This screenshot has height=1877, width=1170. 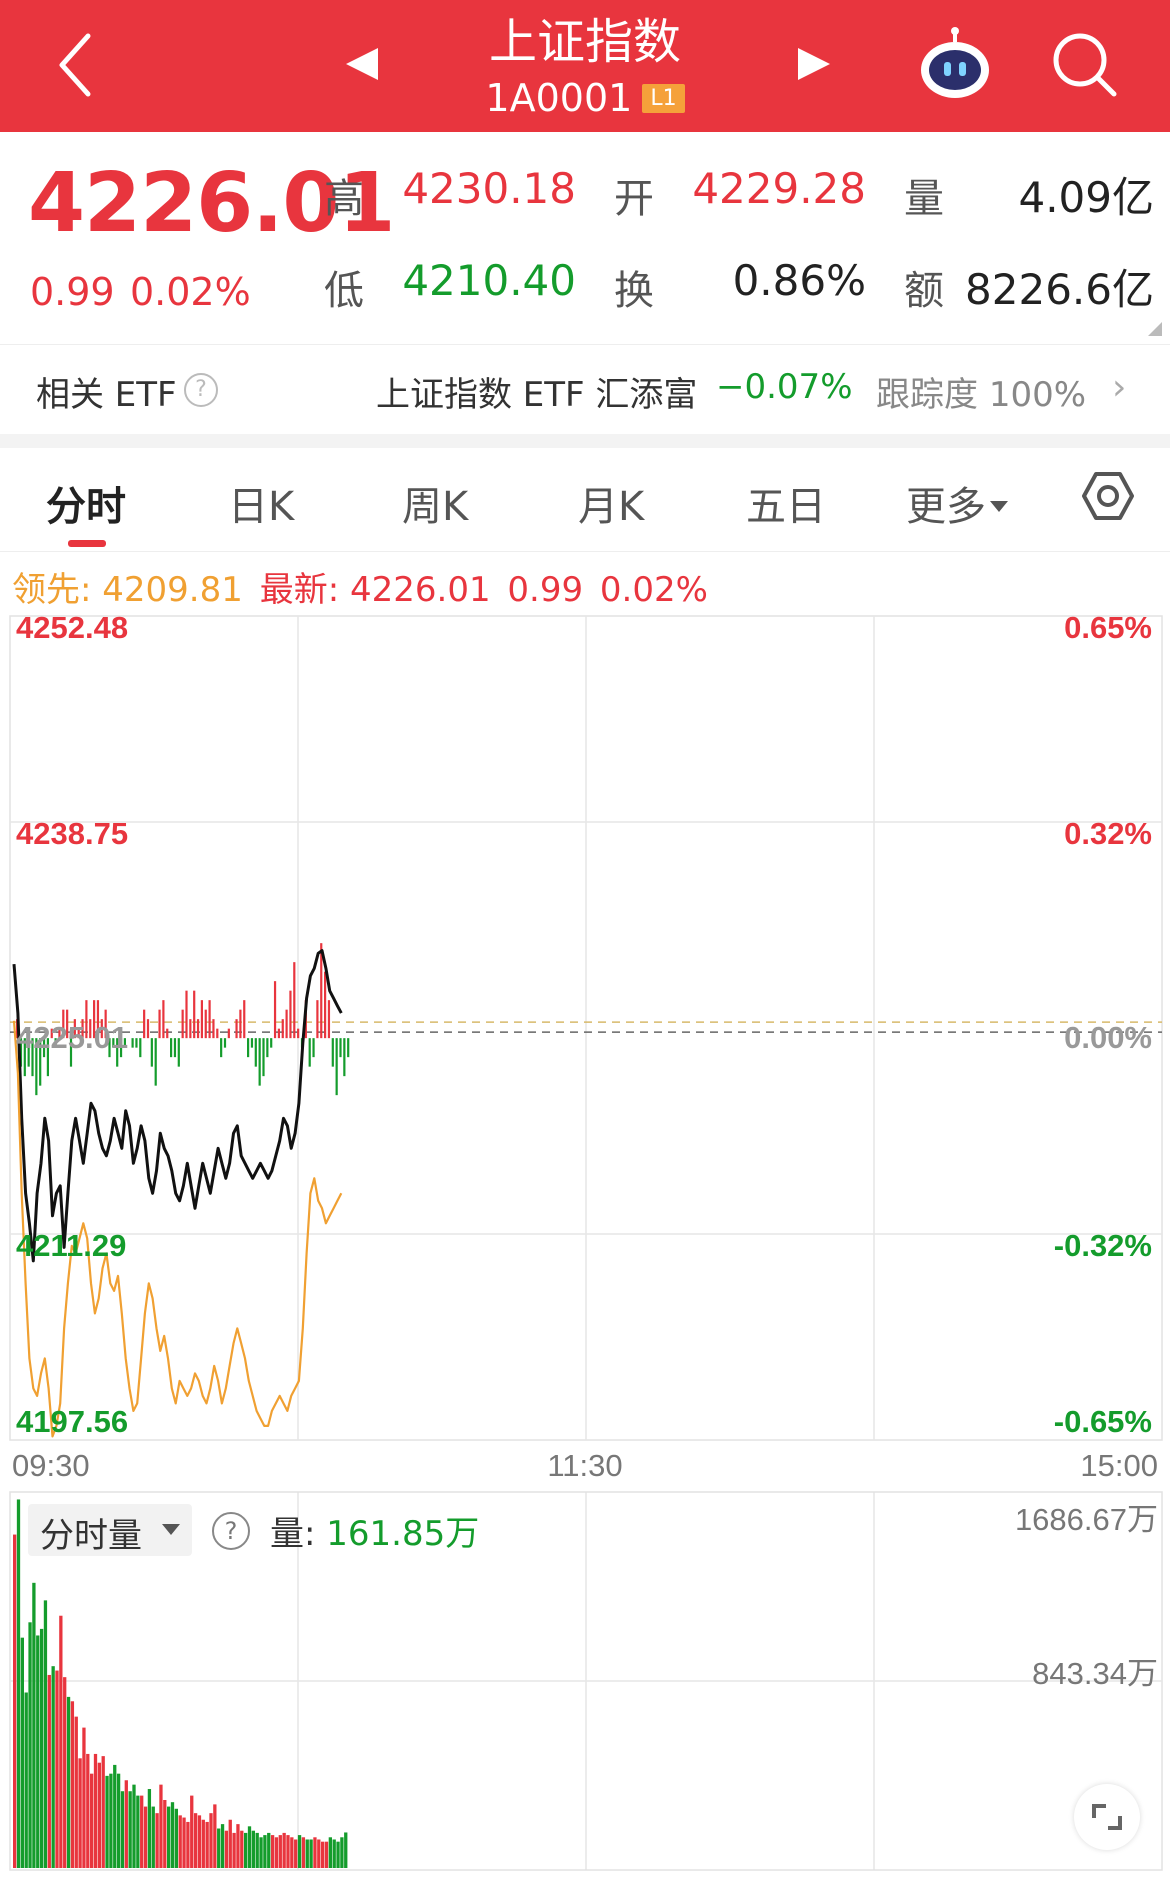 I want to click on y-axis-right-label: 0.65%, so click(x=1108, y=628).